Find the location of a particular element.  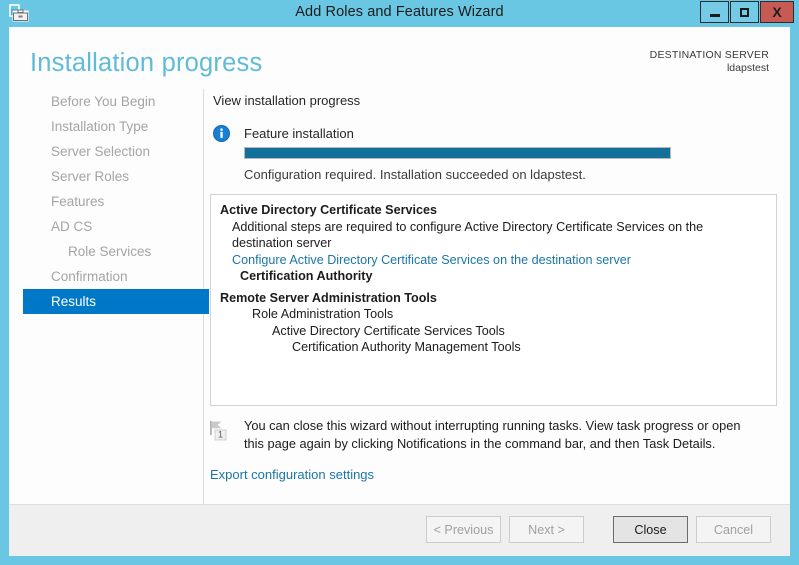

destination-server-value: ldapstest is located at coordinates (747, 68).